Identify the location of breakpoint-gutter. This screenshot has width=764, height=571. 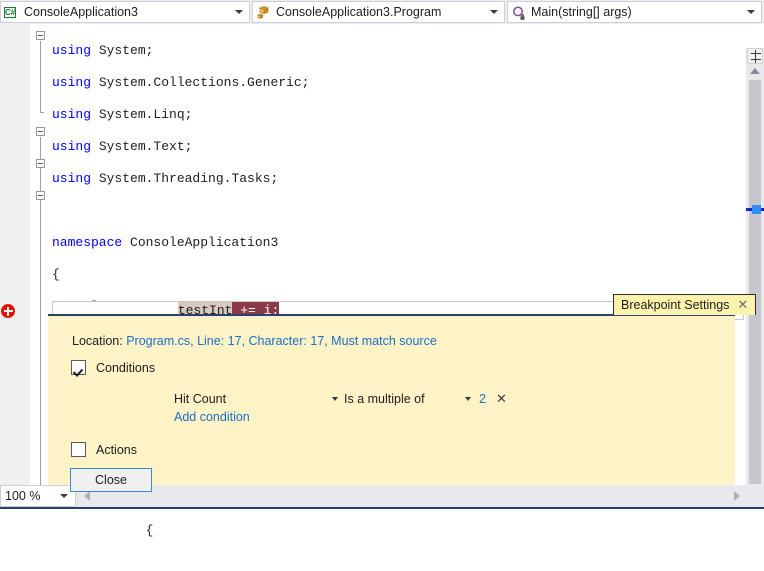
(15, 254).